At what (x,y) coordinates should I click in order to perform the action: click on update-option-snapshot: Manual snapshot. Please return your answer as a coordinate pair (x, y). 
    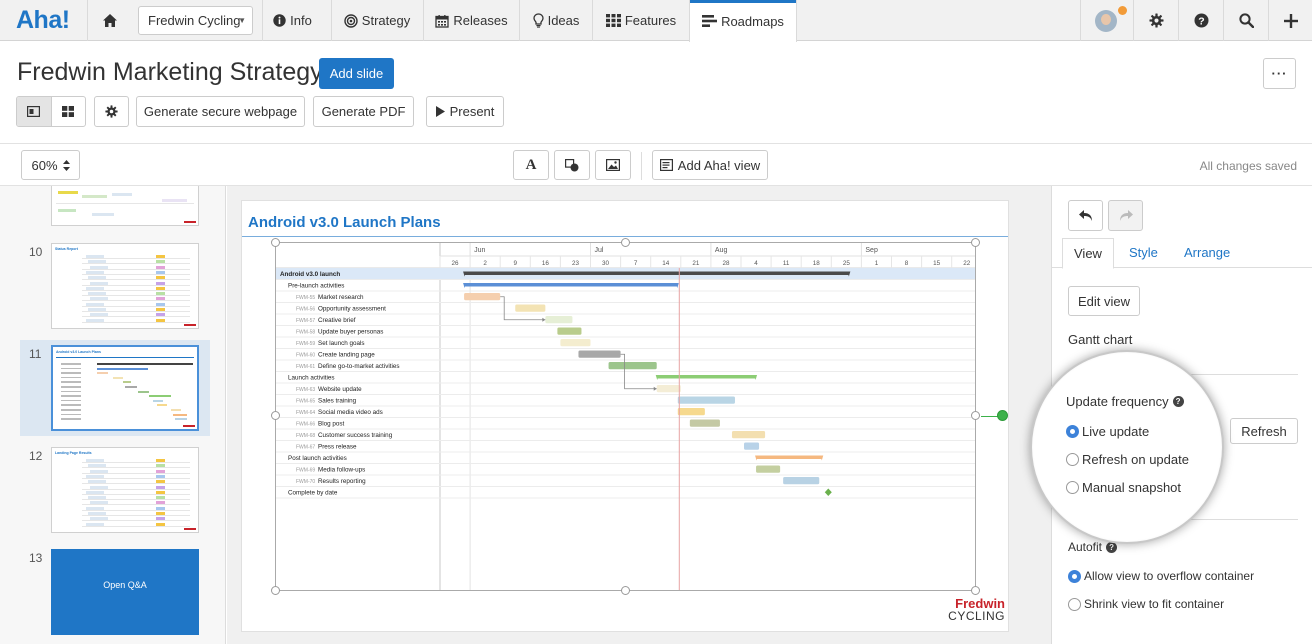
    Looking at the image, I should click on (1123, 487).